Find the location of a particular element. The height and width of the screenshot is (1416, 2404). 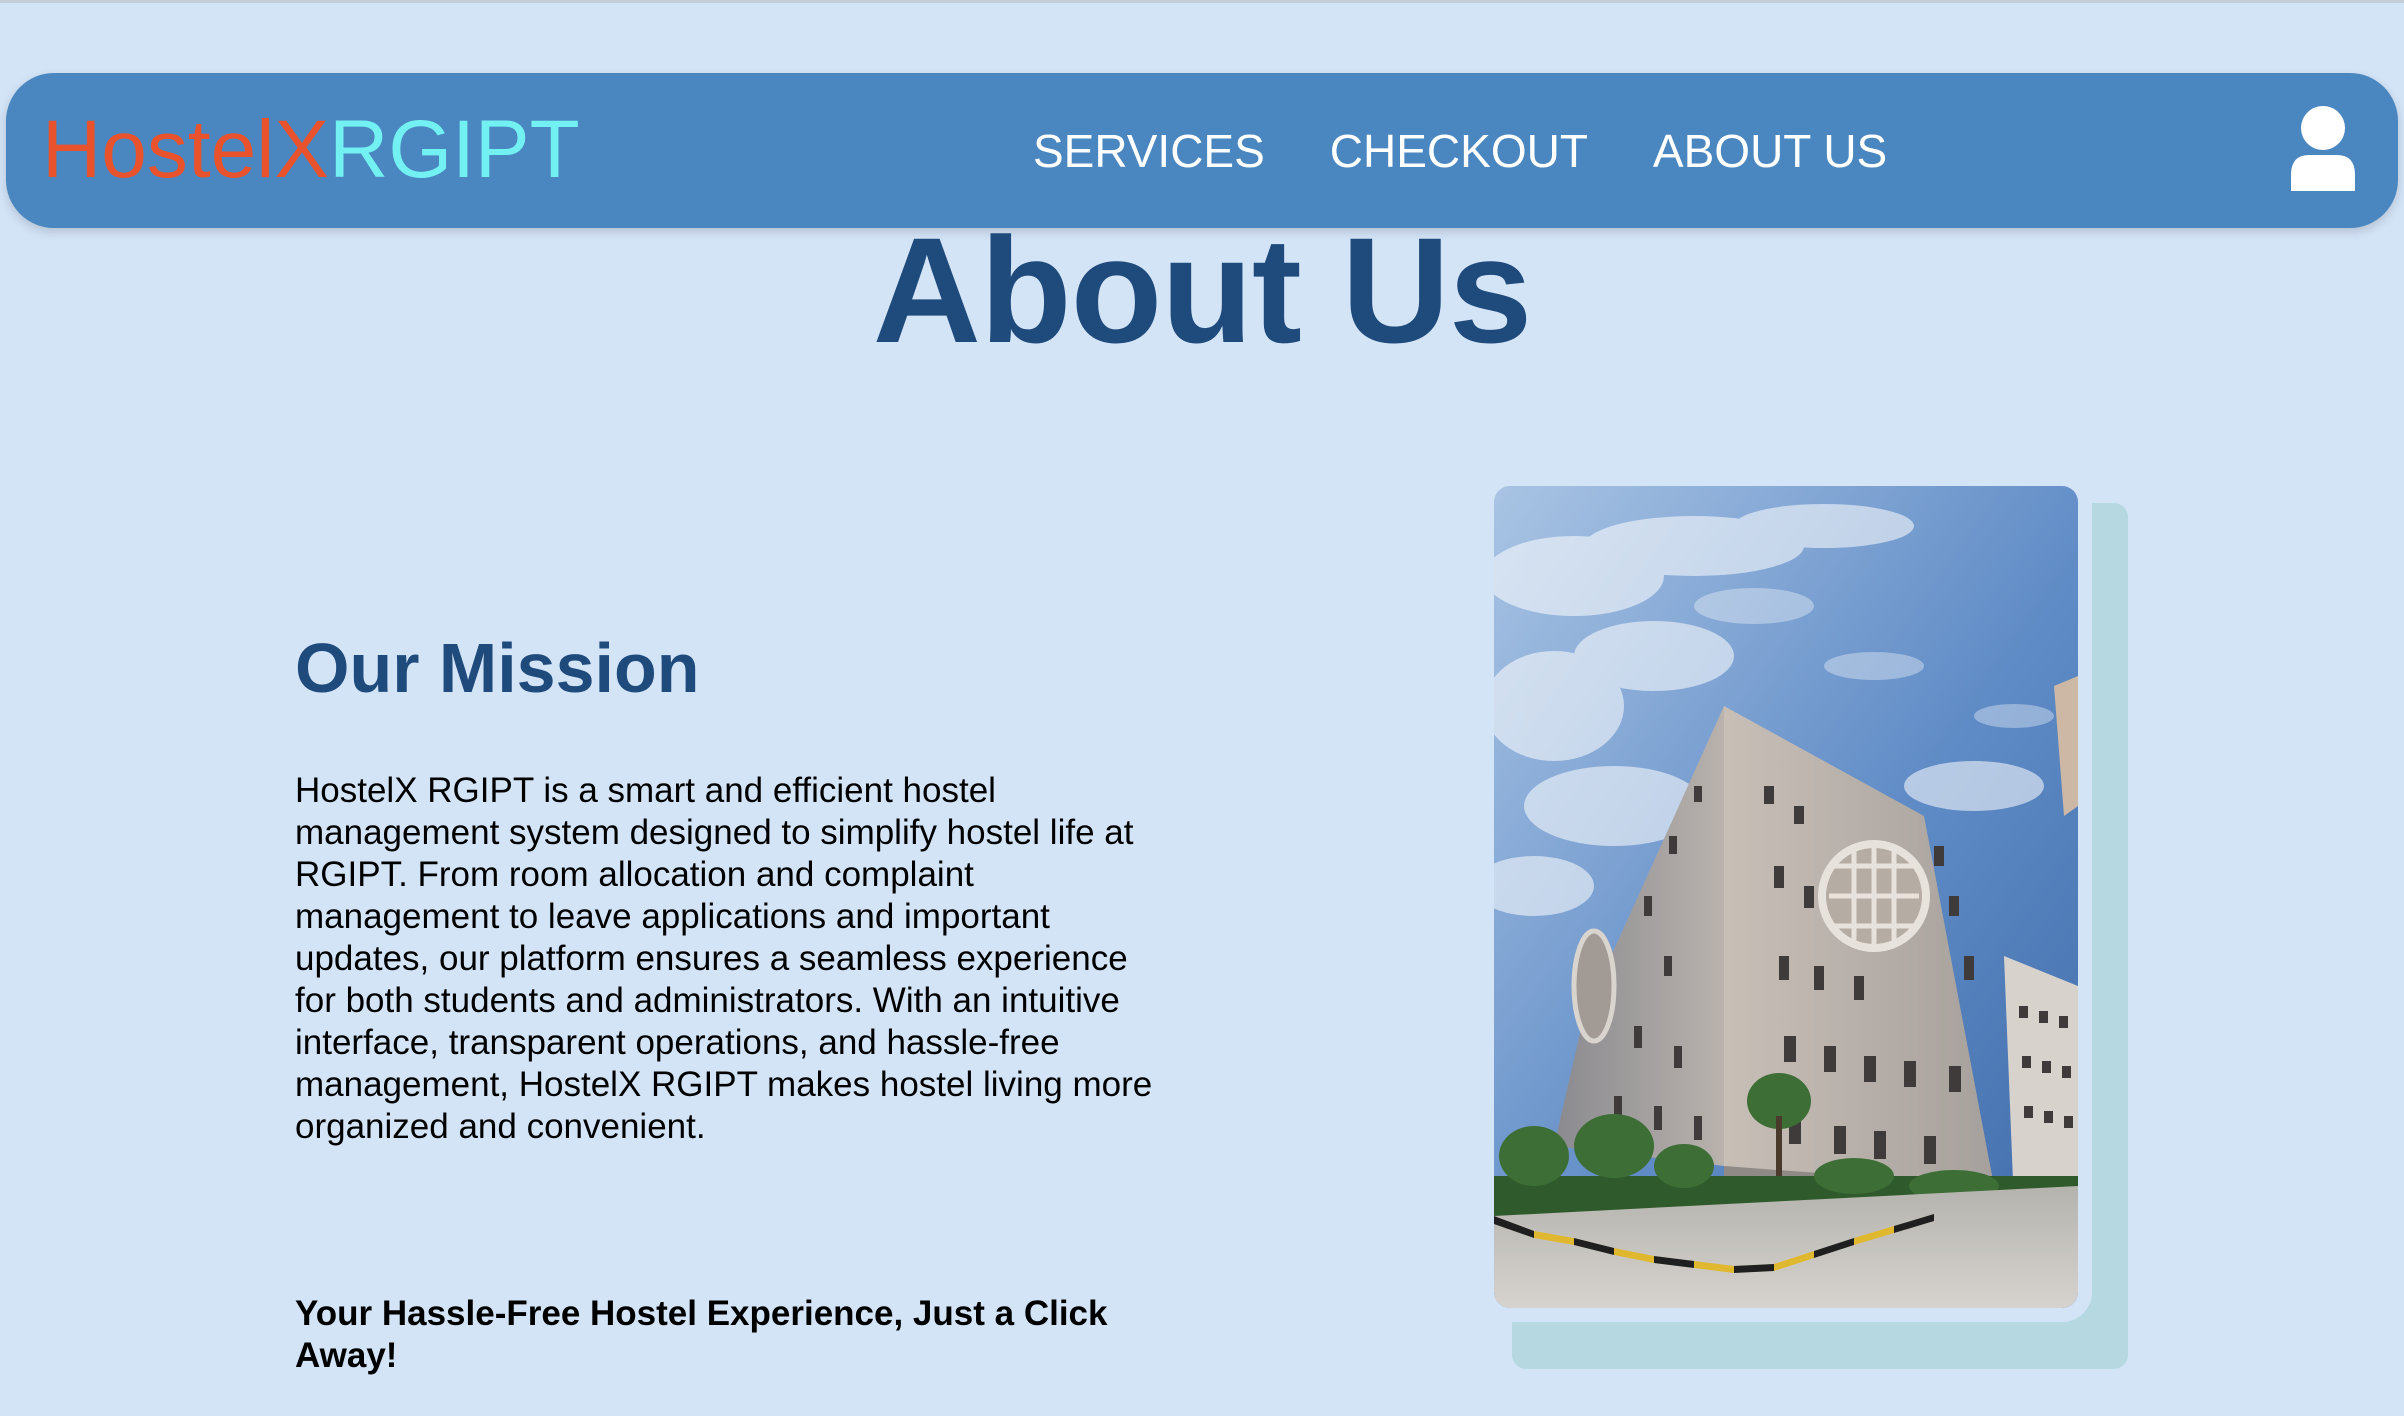

main-nav: SERVICES CHECKOUT ABOUT US is located at coordinates (1460, 151).